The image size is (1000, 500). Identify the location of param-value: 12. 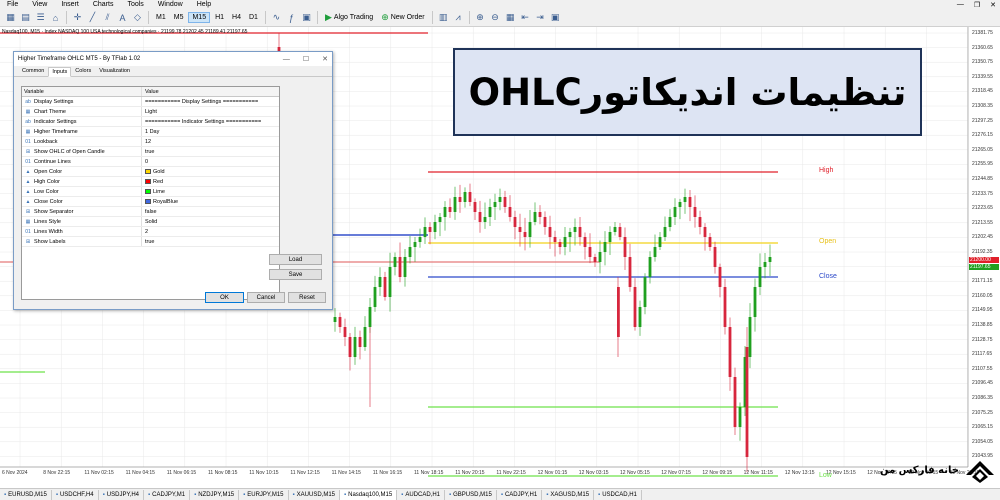
(210, 141).